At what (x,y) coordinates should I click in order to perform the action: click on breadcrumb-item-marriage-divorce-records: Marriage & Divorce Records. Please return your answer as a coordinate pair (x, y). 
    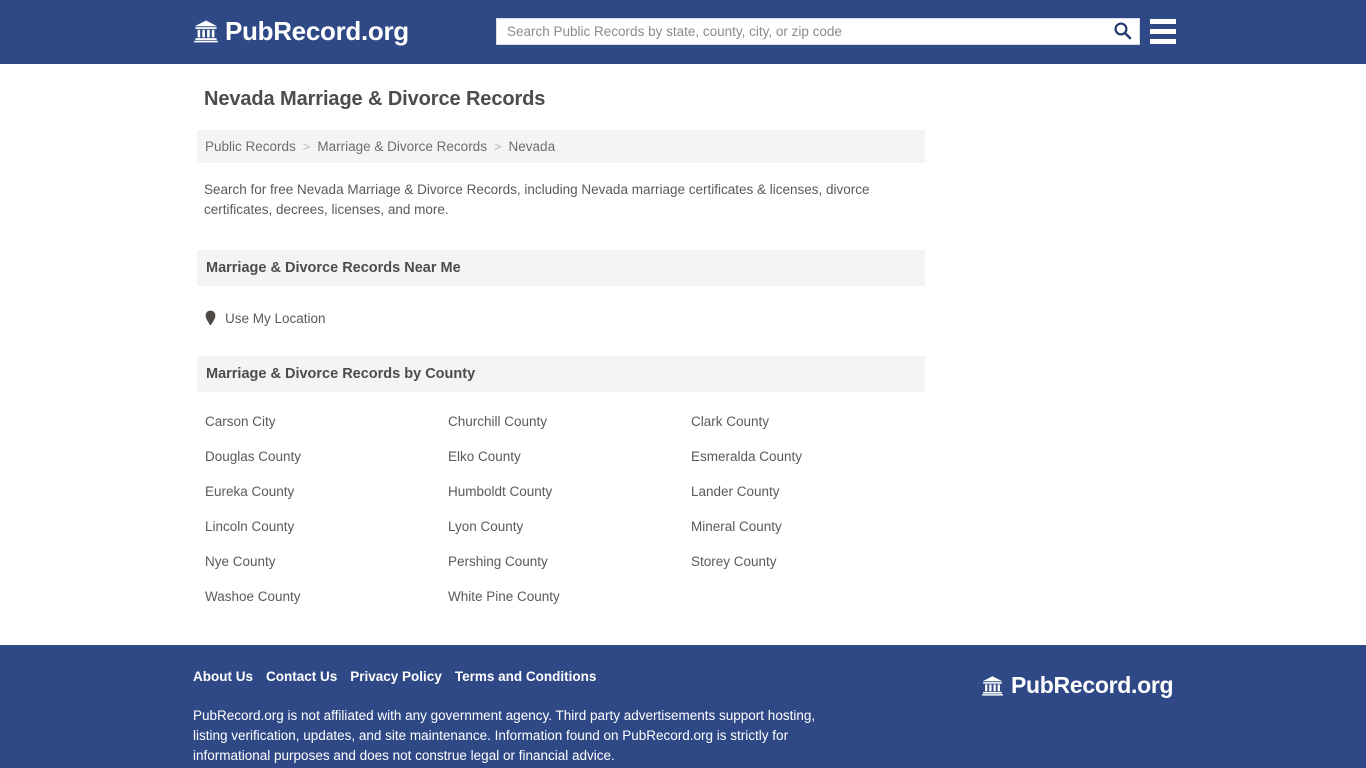
    Looking at the image, I should click on (402, 146).